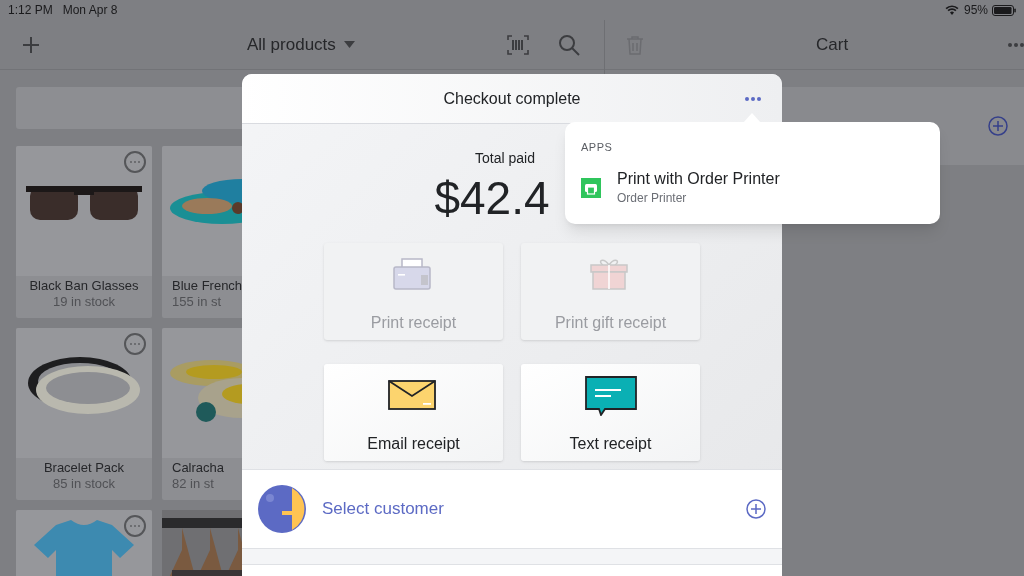  I want to click on wifi-icon, so click(951, 10).